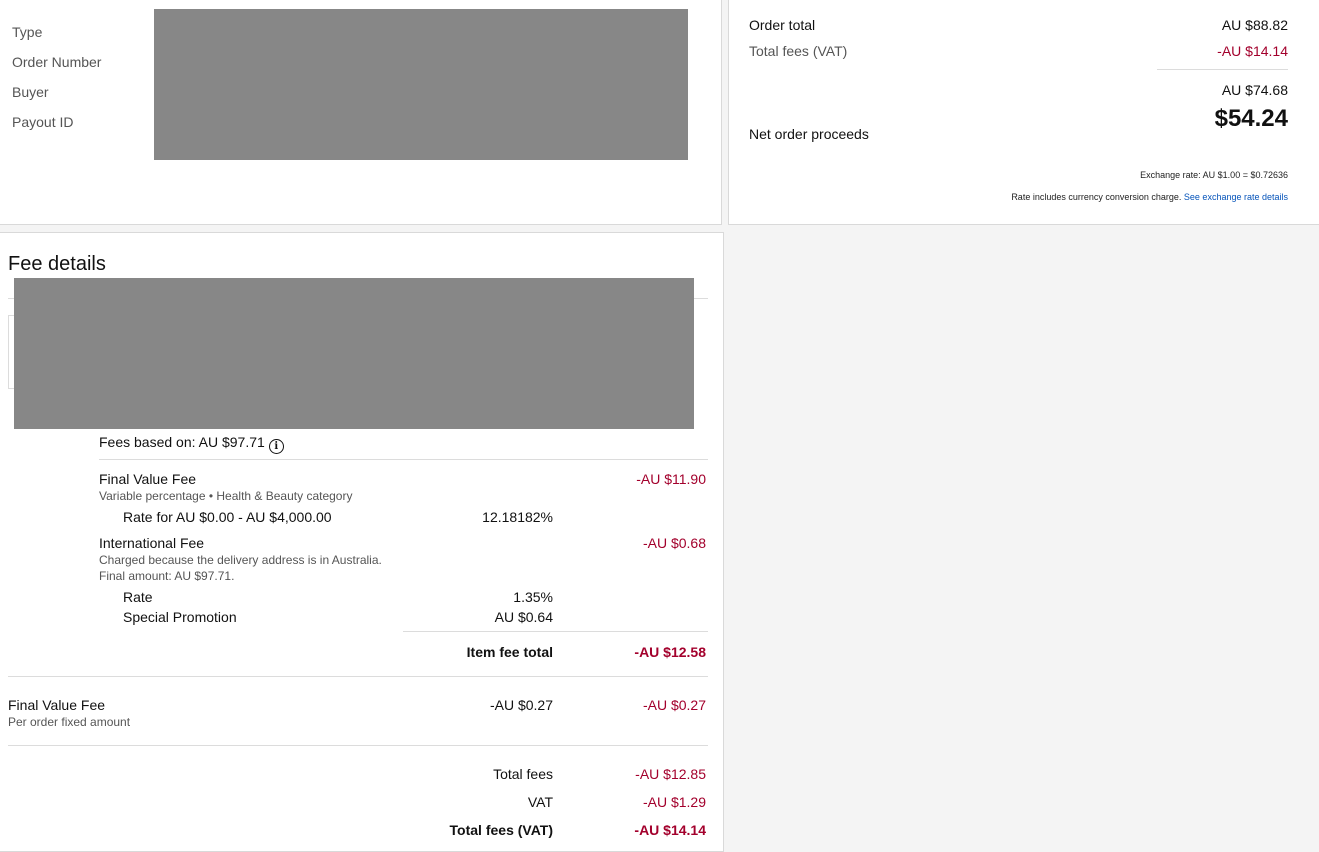 Image resolution: width=1319 pixels, height=852 pixels. I want to click on vat-value: -AU $1.29, so click(674, 802).